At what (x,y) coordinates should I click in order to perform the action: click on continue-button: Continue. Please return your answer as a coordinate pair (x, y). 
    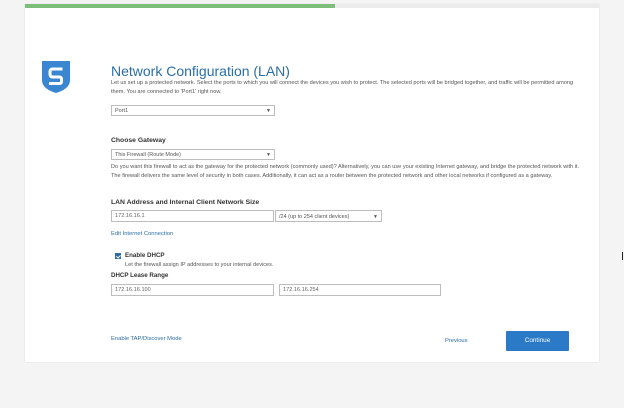
    Looking at the image, I should click on (537, 341).